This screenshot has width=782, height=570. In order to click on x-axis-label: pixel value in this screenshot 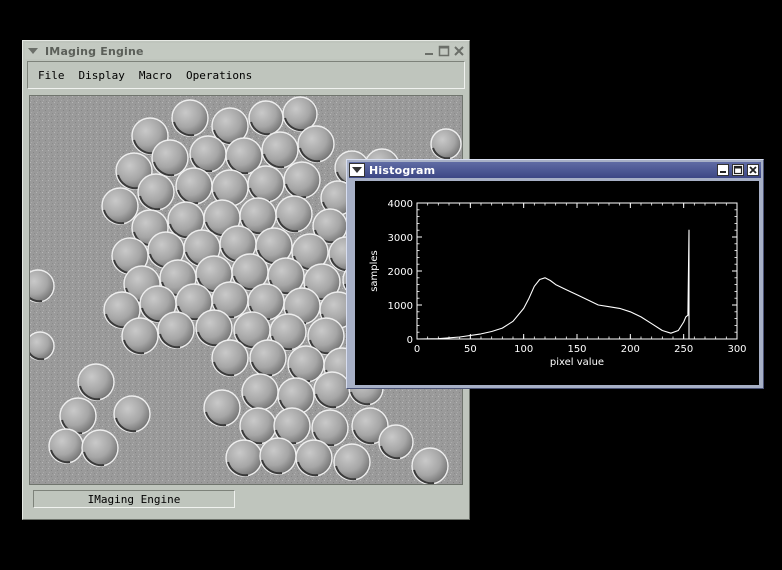, I will do `click(577, 362)`.